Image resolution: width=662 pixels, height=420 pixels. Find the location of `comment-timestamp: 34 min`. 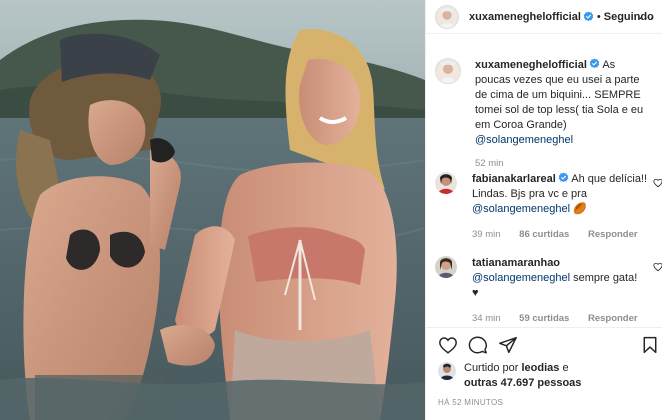

comment-timestamp: 34 min is located at coordinates (486, 318).